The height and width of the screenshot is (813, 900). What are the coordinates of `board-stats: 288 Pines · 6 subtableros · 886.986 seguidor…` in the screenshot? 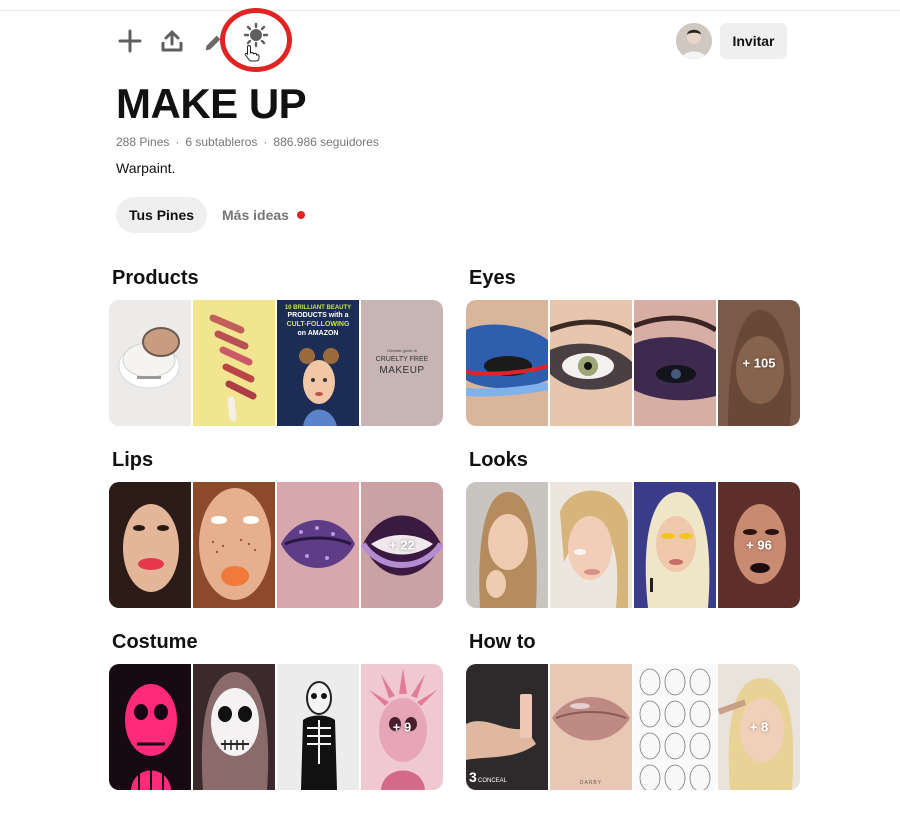 It's located at (247, 142).